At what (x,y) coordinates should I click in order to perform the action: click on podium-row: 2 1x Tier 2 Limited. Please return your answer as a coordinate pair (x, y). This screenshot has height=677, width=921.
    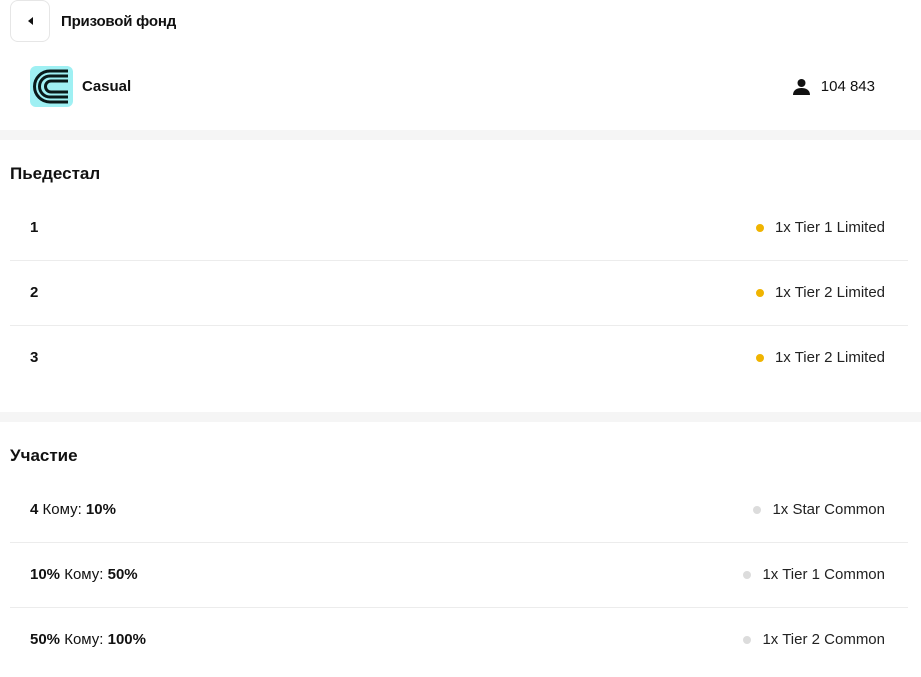
    Looking at the image, I should click on (459, 293).